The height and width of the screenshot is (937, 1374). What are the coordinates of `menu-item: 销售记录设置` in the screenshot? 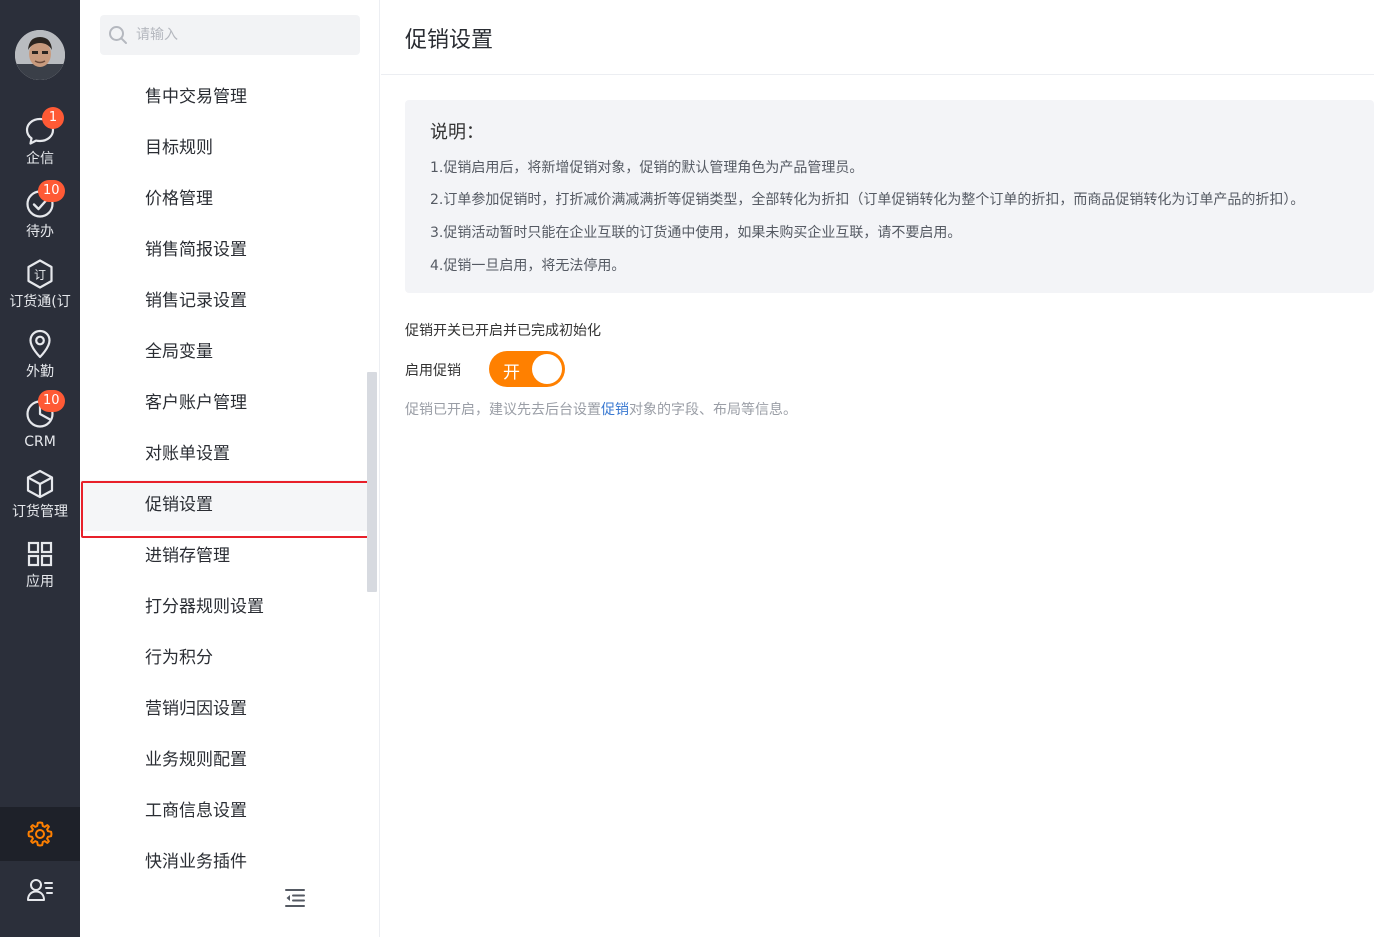 It's located at (225, 301).